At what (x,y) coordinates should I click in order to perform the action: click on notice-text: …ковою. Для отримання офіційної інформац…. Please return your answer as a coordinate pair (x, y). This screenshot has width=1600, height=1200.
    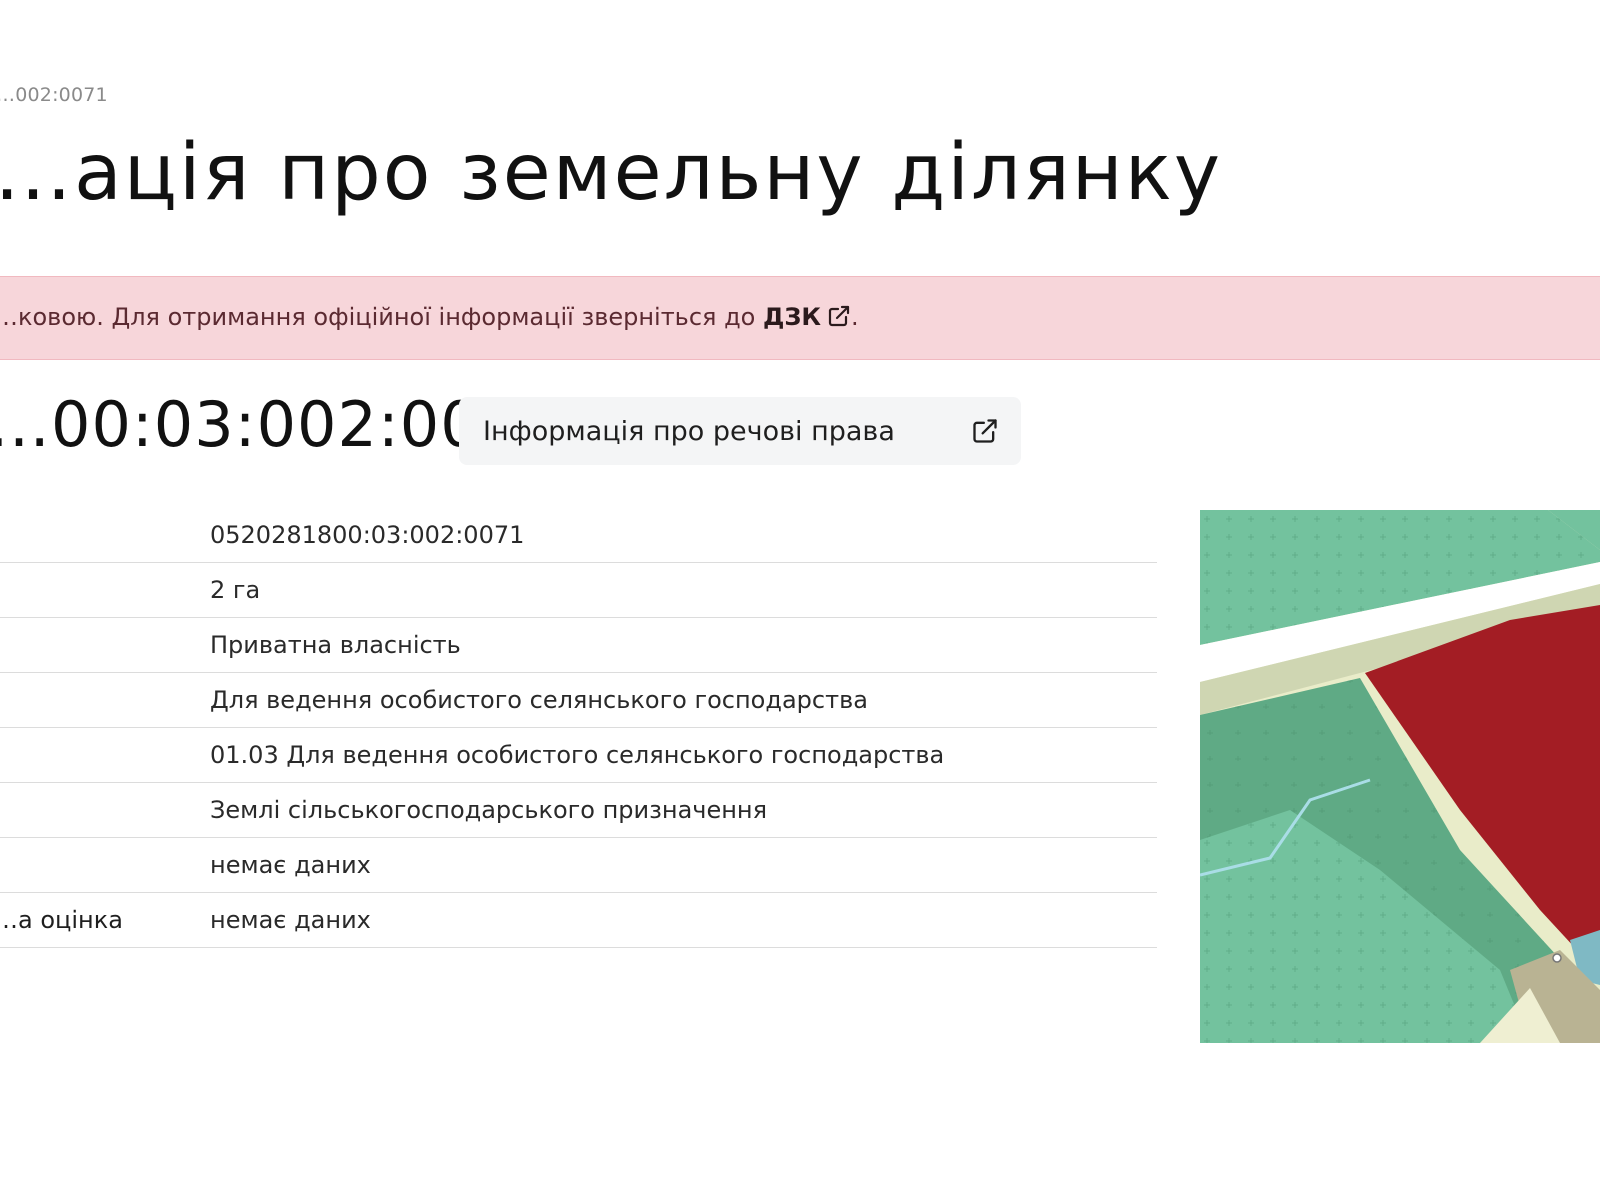
    Looking at the image, I should click on (381, 317).